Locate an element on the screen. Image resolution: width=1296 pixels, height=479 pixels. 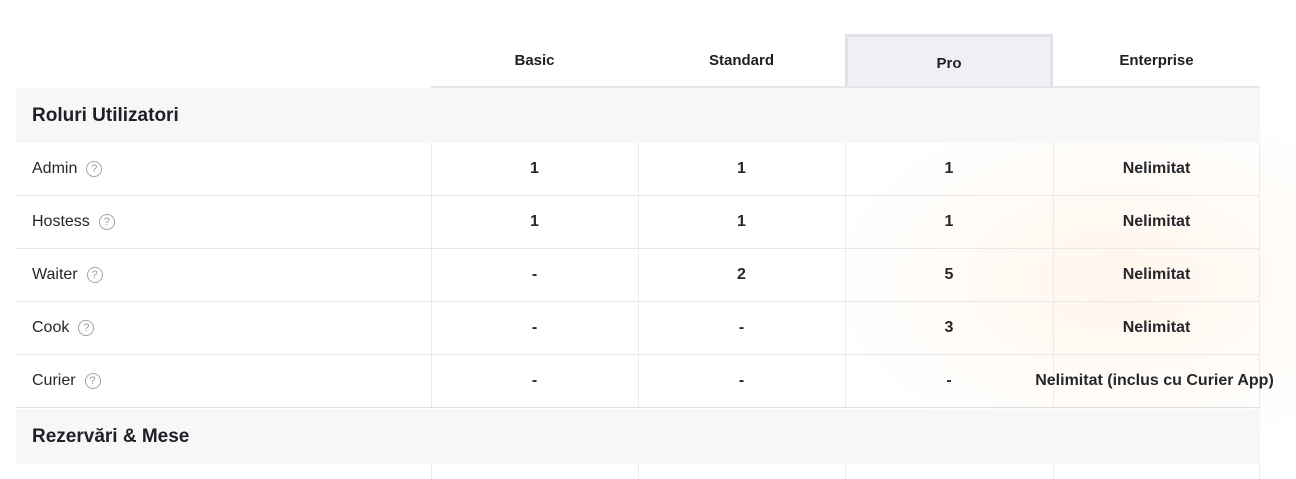
table-row-waiter: Waiter ? - 2 5 Nelimitat is located at coordinates (638, 275).